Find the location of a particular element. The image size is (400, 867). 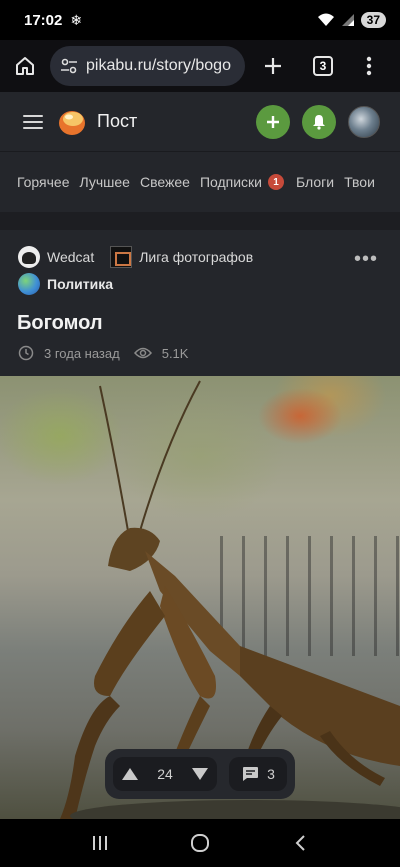

tab-yours: Твои is located at coordinates (359, 182).